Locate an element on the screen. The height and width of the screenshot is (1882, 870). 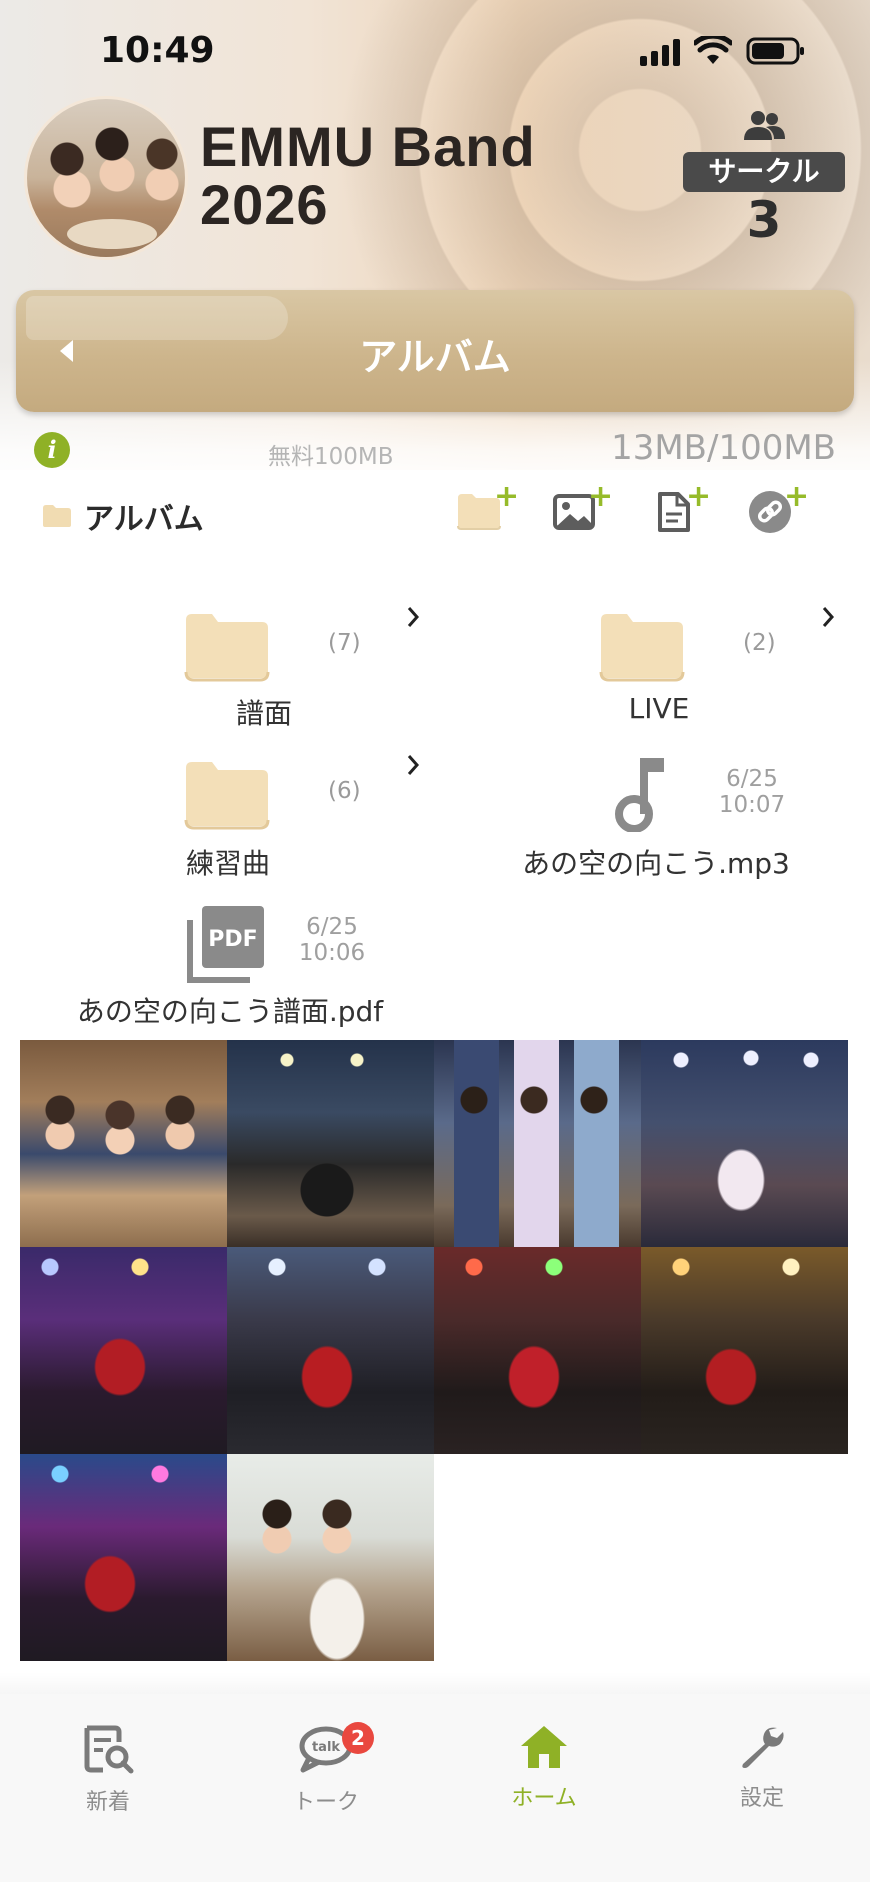
tab-new: 新着 is located at coordinates (108, 1770).